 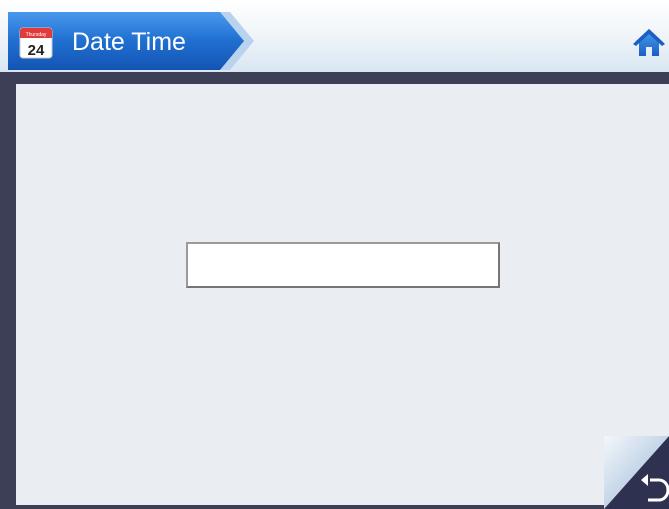 What do you see at coordinates (36, 50) in the screenshot?
I see `calendar-day: 24` at bounding box center [36, 50].